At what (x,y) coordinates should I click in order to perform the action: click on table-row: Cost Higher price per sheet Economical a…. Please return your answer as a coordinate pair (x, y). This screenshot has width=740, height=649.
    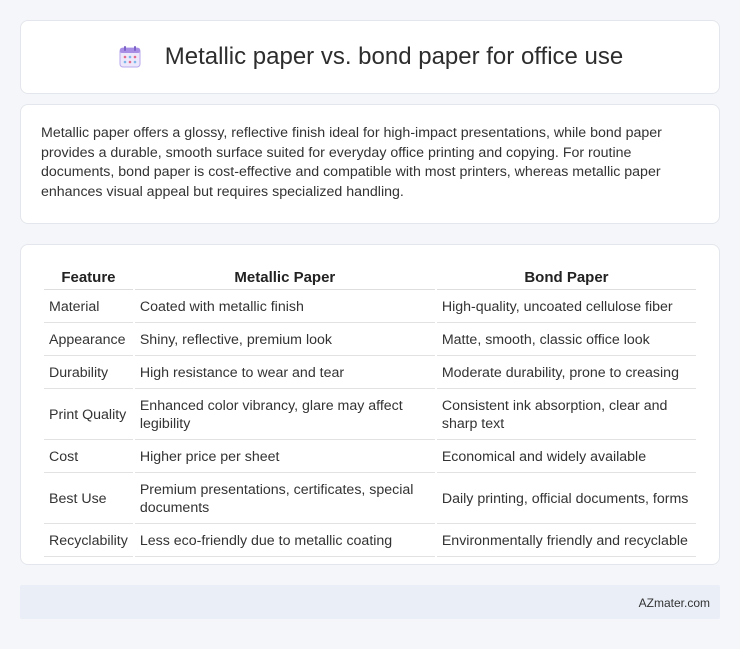
    Looking at the image, I should click on (370, 457).